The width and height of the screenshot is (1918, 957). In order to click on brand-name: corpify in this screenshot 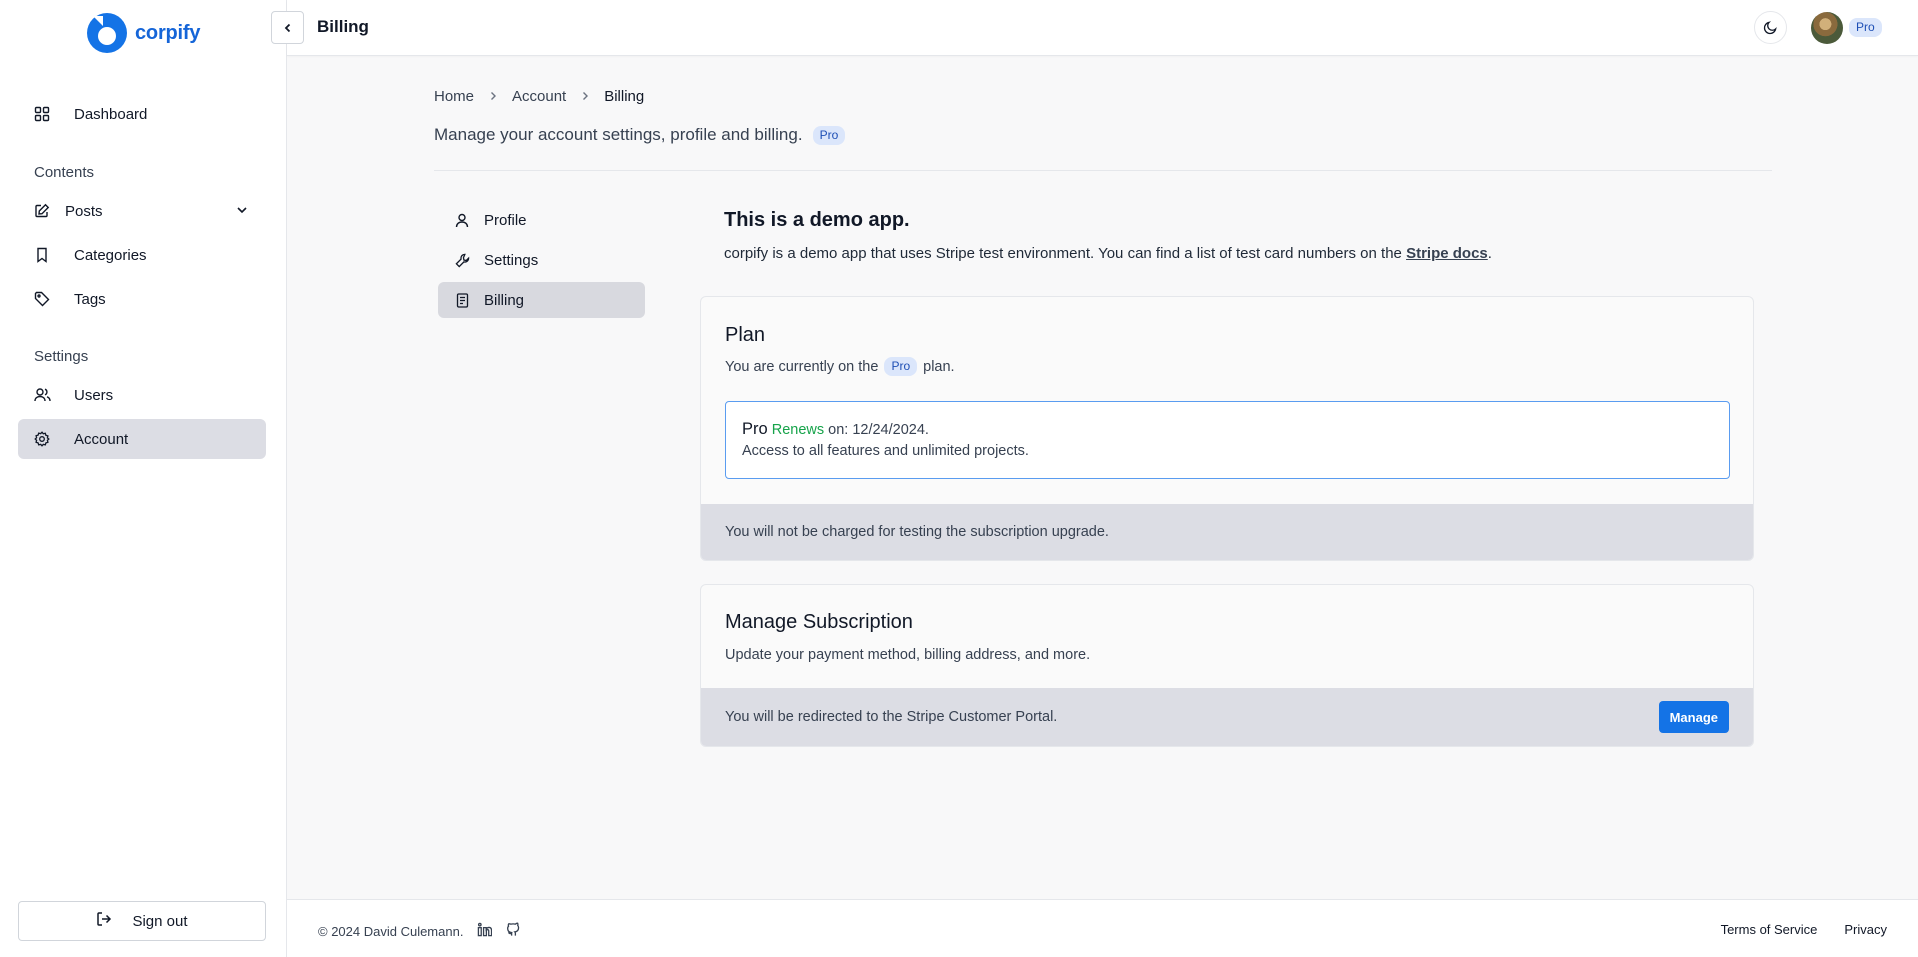, I will do `click(168, 32)`.